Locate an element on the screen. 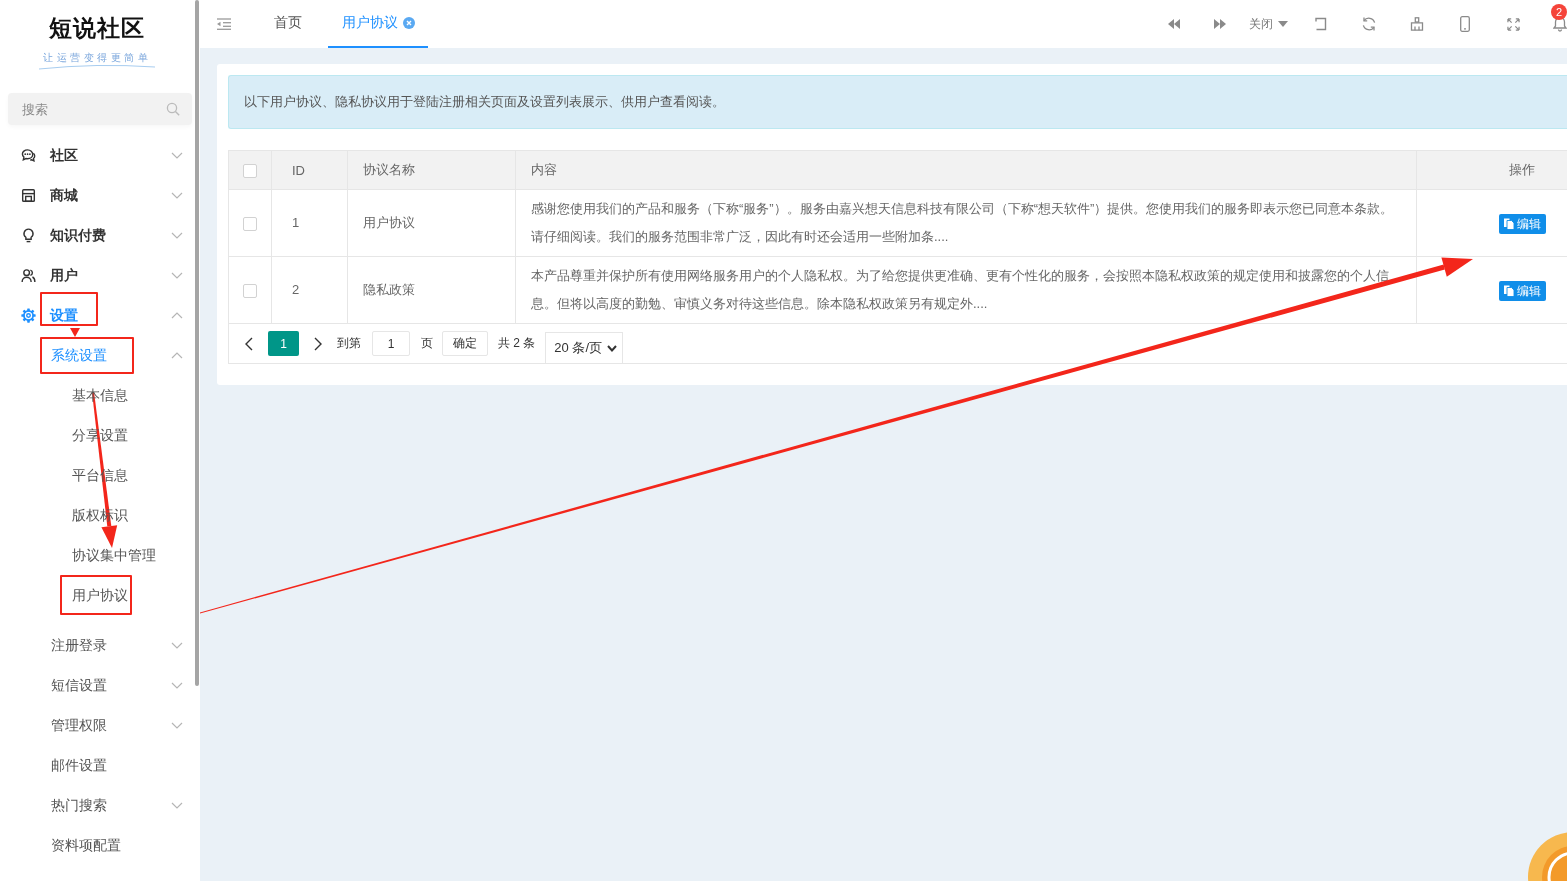  refresh-icon is located at coordinates (1369, 24).